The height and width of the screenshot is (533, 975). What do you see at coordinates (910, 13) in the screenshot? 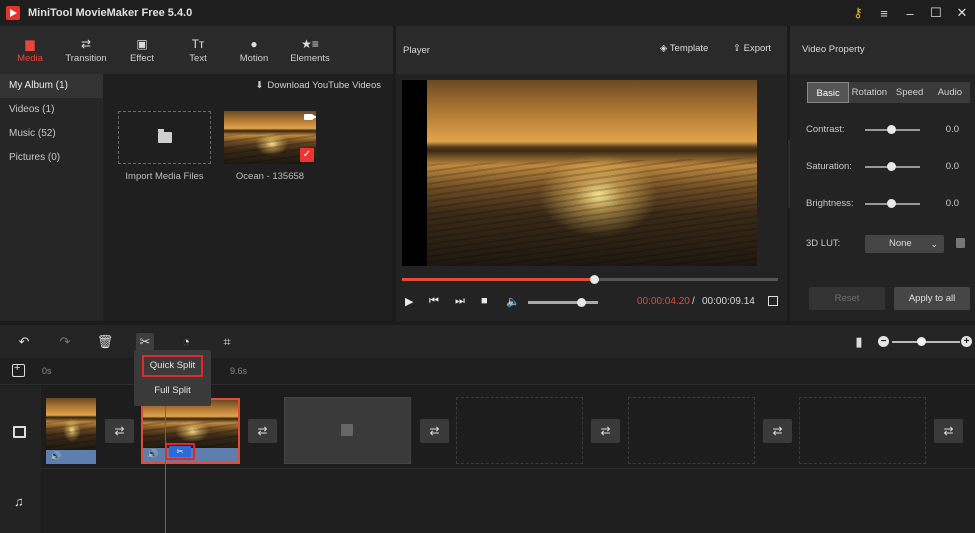
I see `minimize-icon: –` at bounding box center [910, 13].